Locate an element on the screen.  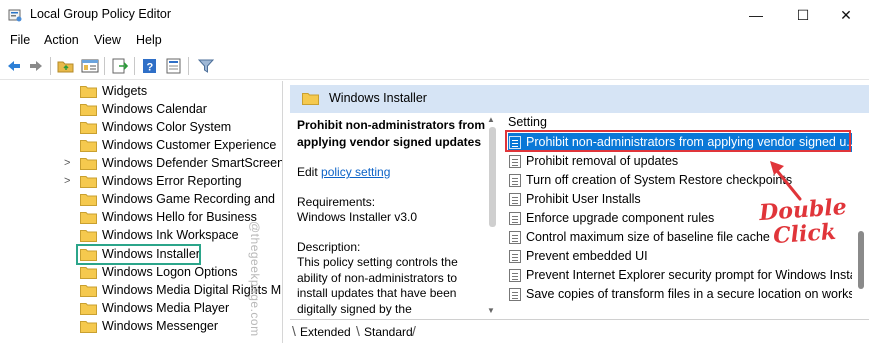
annotation-highlight-box is located at coordinates (678, 141).